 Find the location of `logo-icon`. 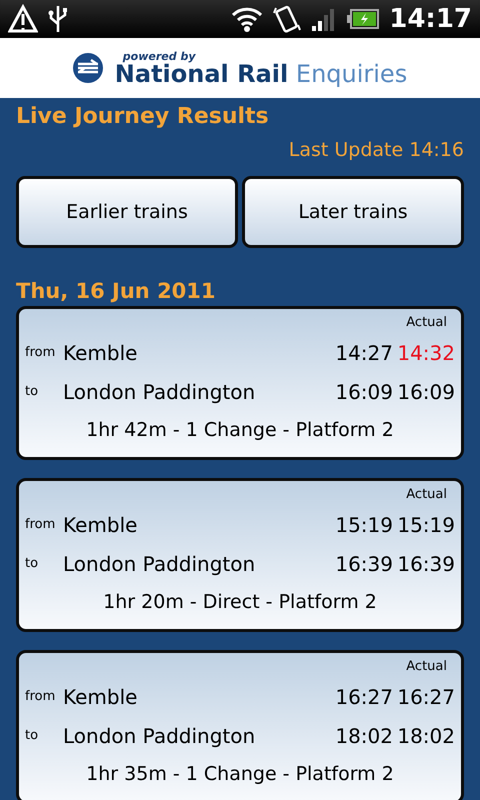

logo-icon is located at coordinates (87, 68).